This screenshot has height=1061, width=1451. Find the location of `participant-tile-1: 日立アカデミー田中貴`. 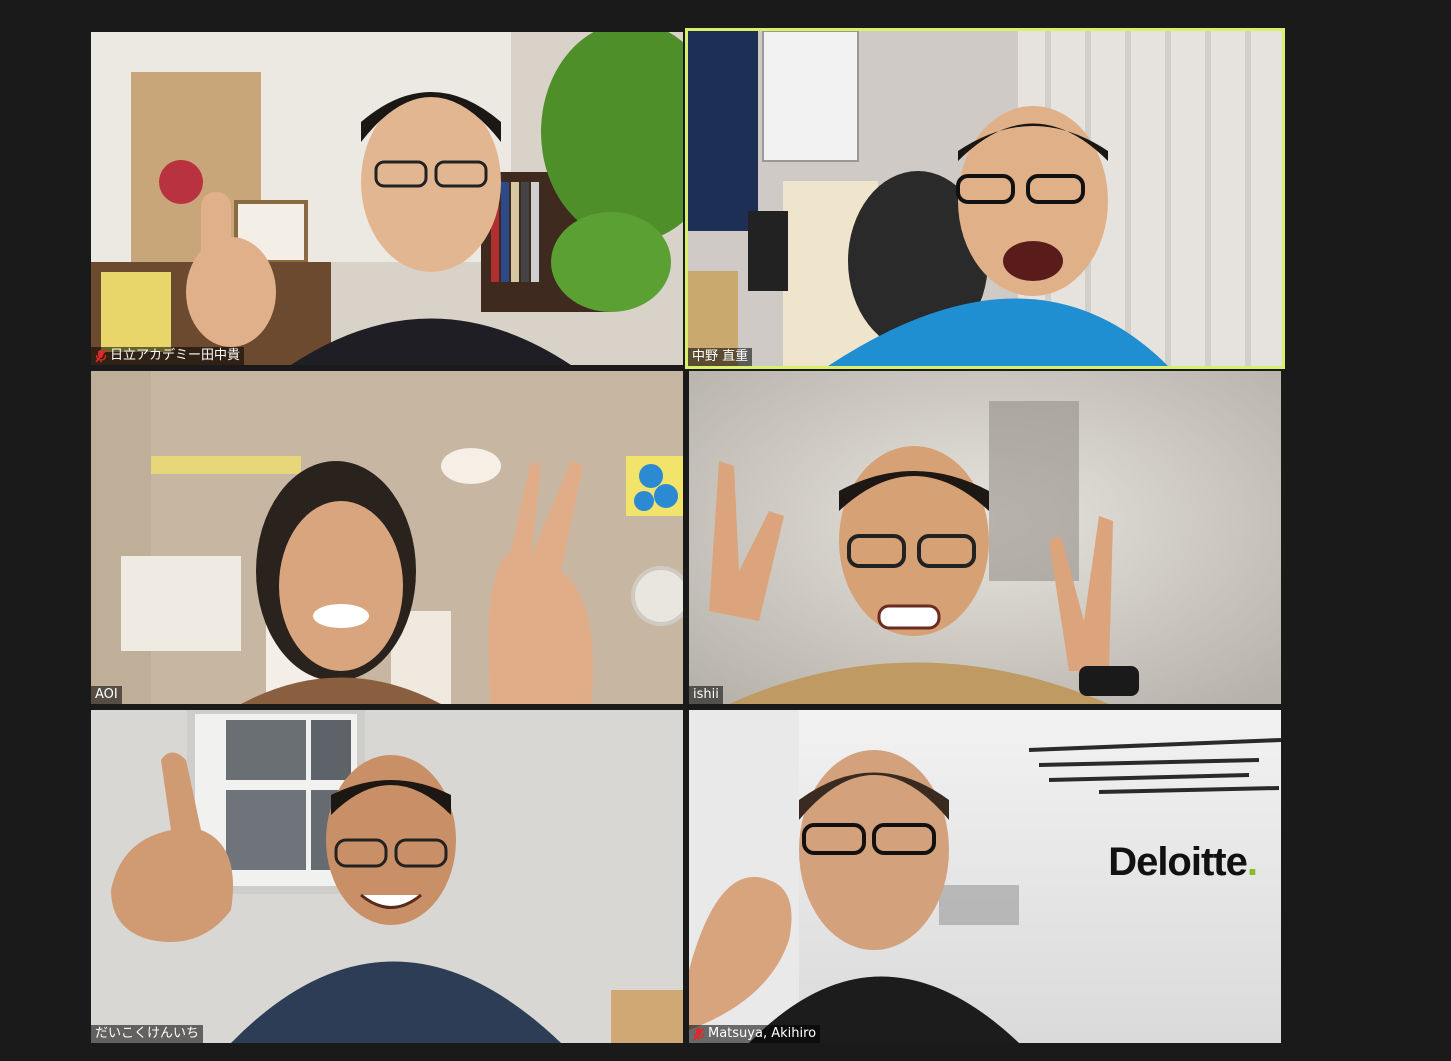

participant-tile-1: 日立アカデミー田中貴 is located at coordinates (387, 198).